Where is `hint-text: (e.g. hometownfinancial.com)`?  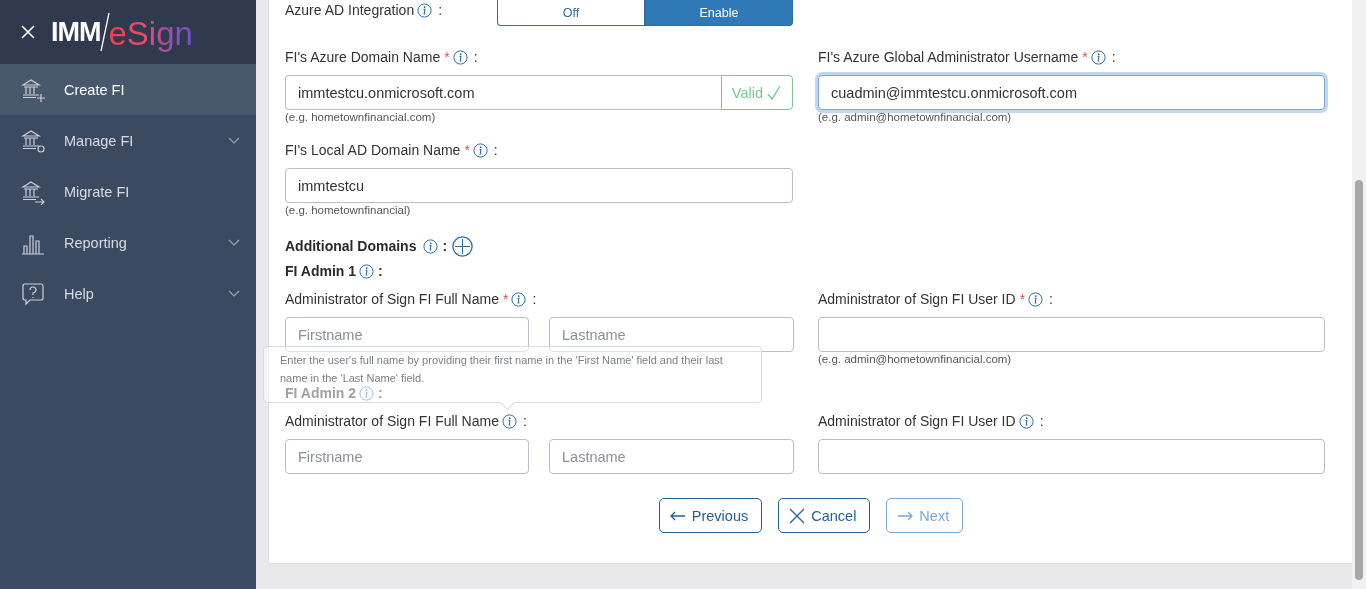
hint-text: (e.g. hometownfinancial.com) is located at coordinates (361, 117).